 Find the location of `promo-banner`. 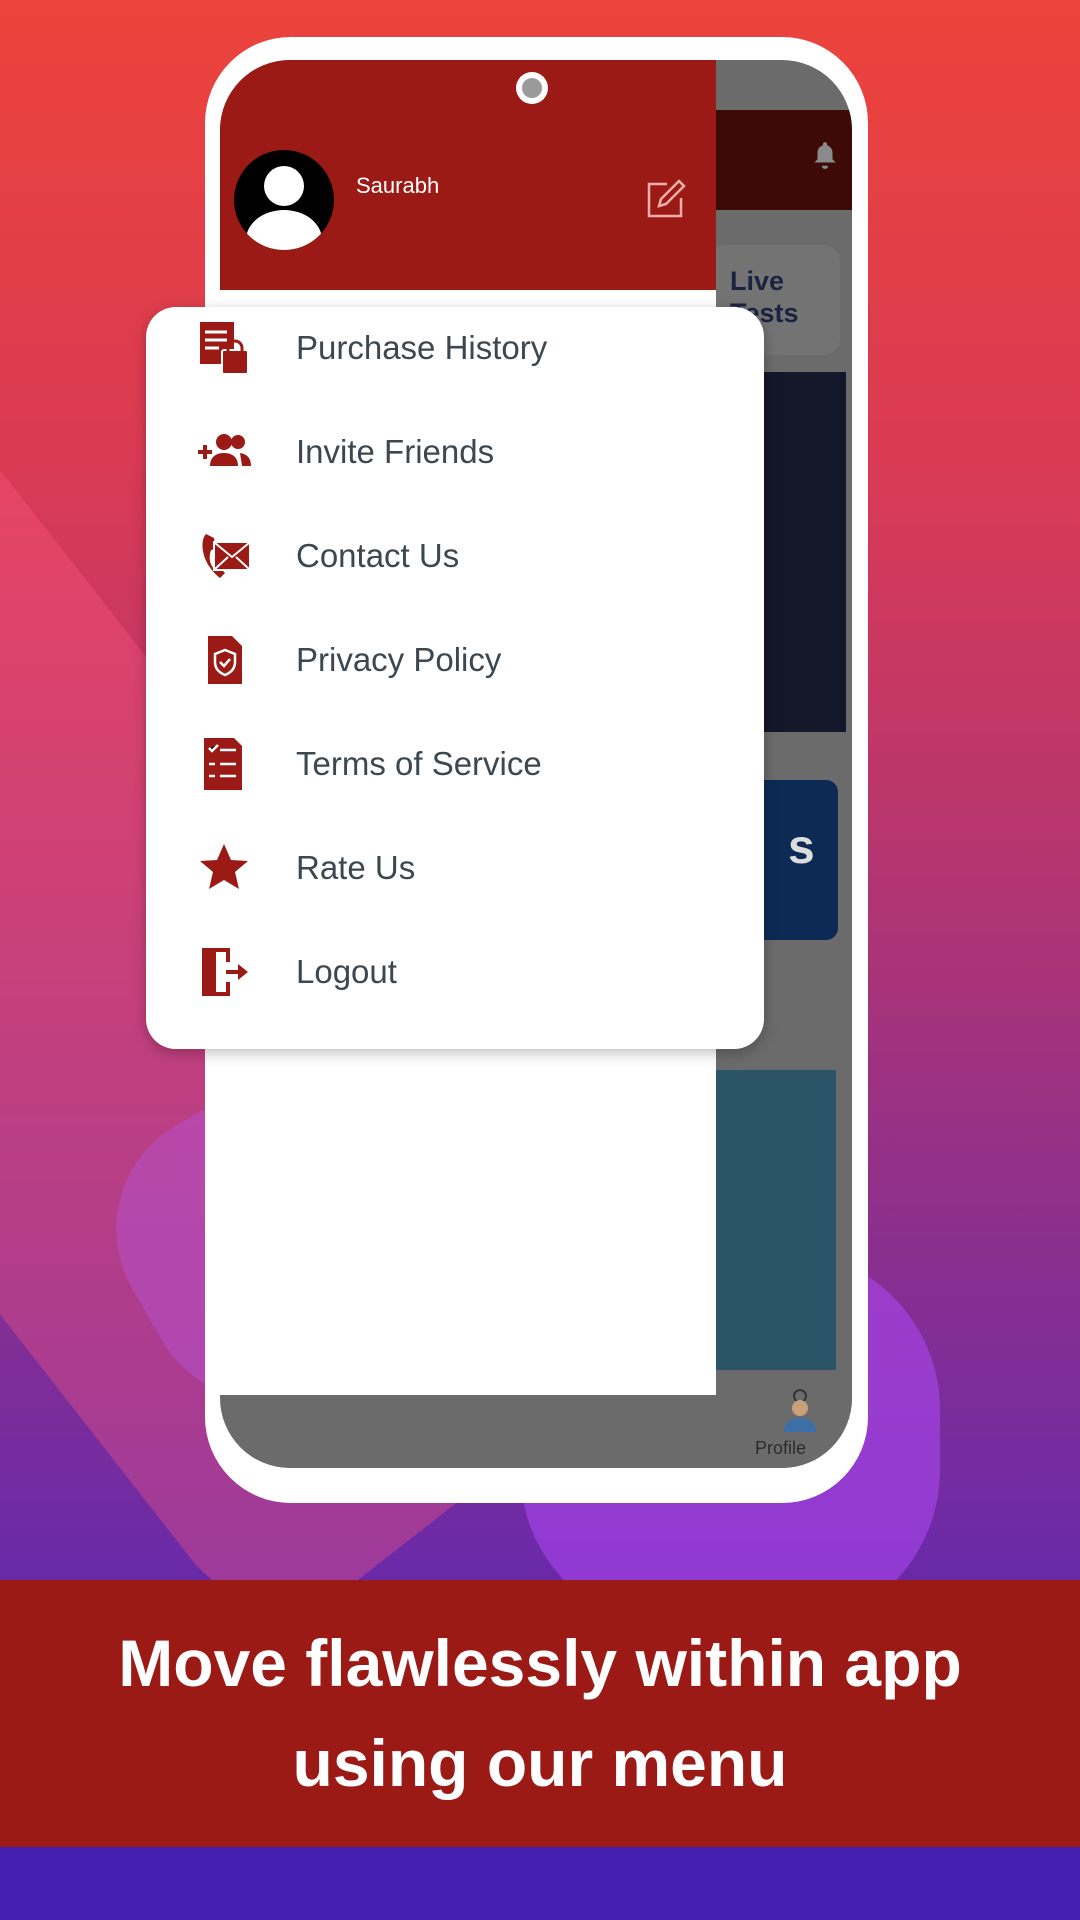

promo-banner is located at coordinates (776, 1220).